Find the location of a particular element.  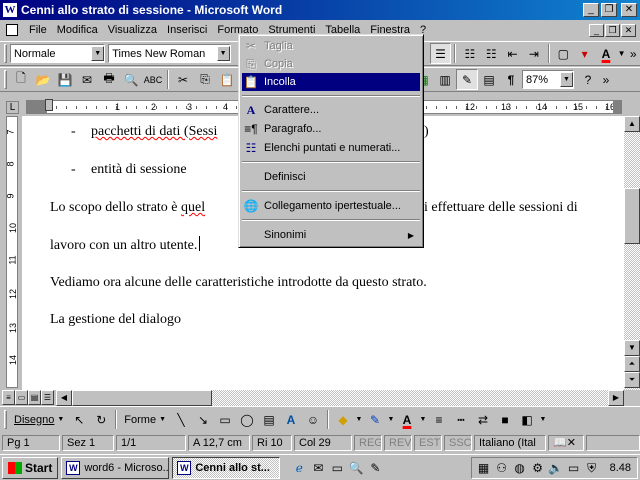

tray-settings-icon: ⚙ is located at coordinates (538, 468).